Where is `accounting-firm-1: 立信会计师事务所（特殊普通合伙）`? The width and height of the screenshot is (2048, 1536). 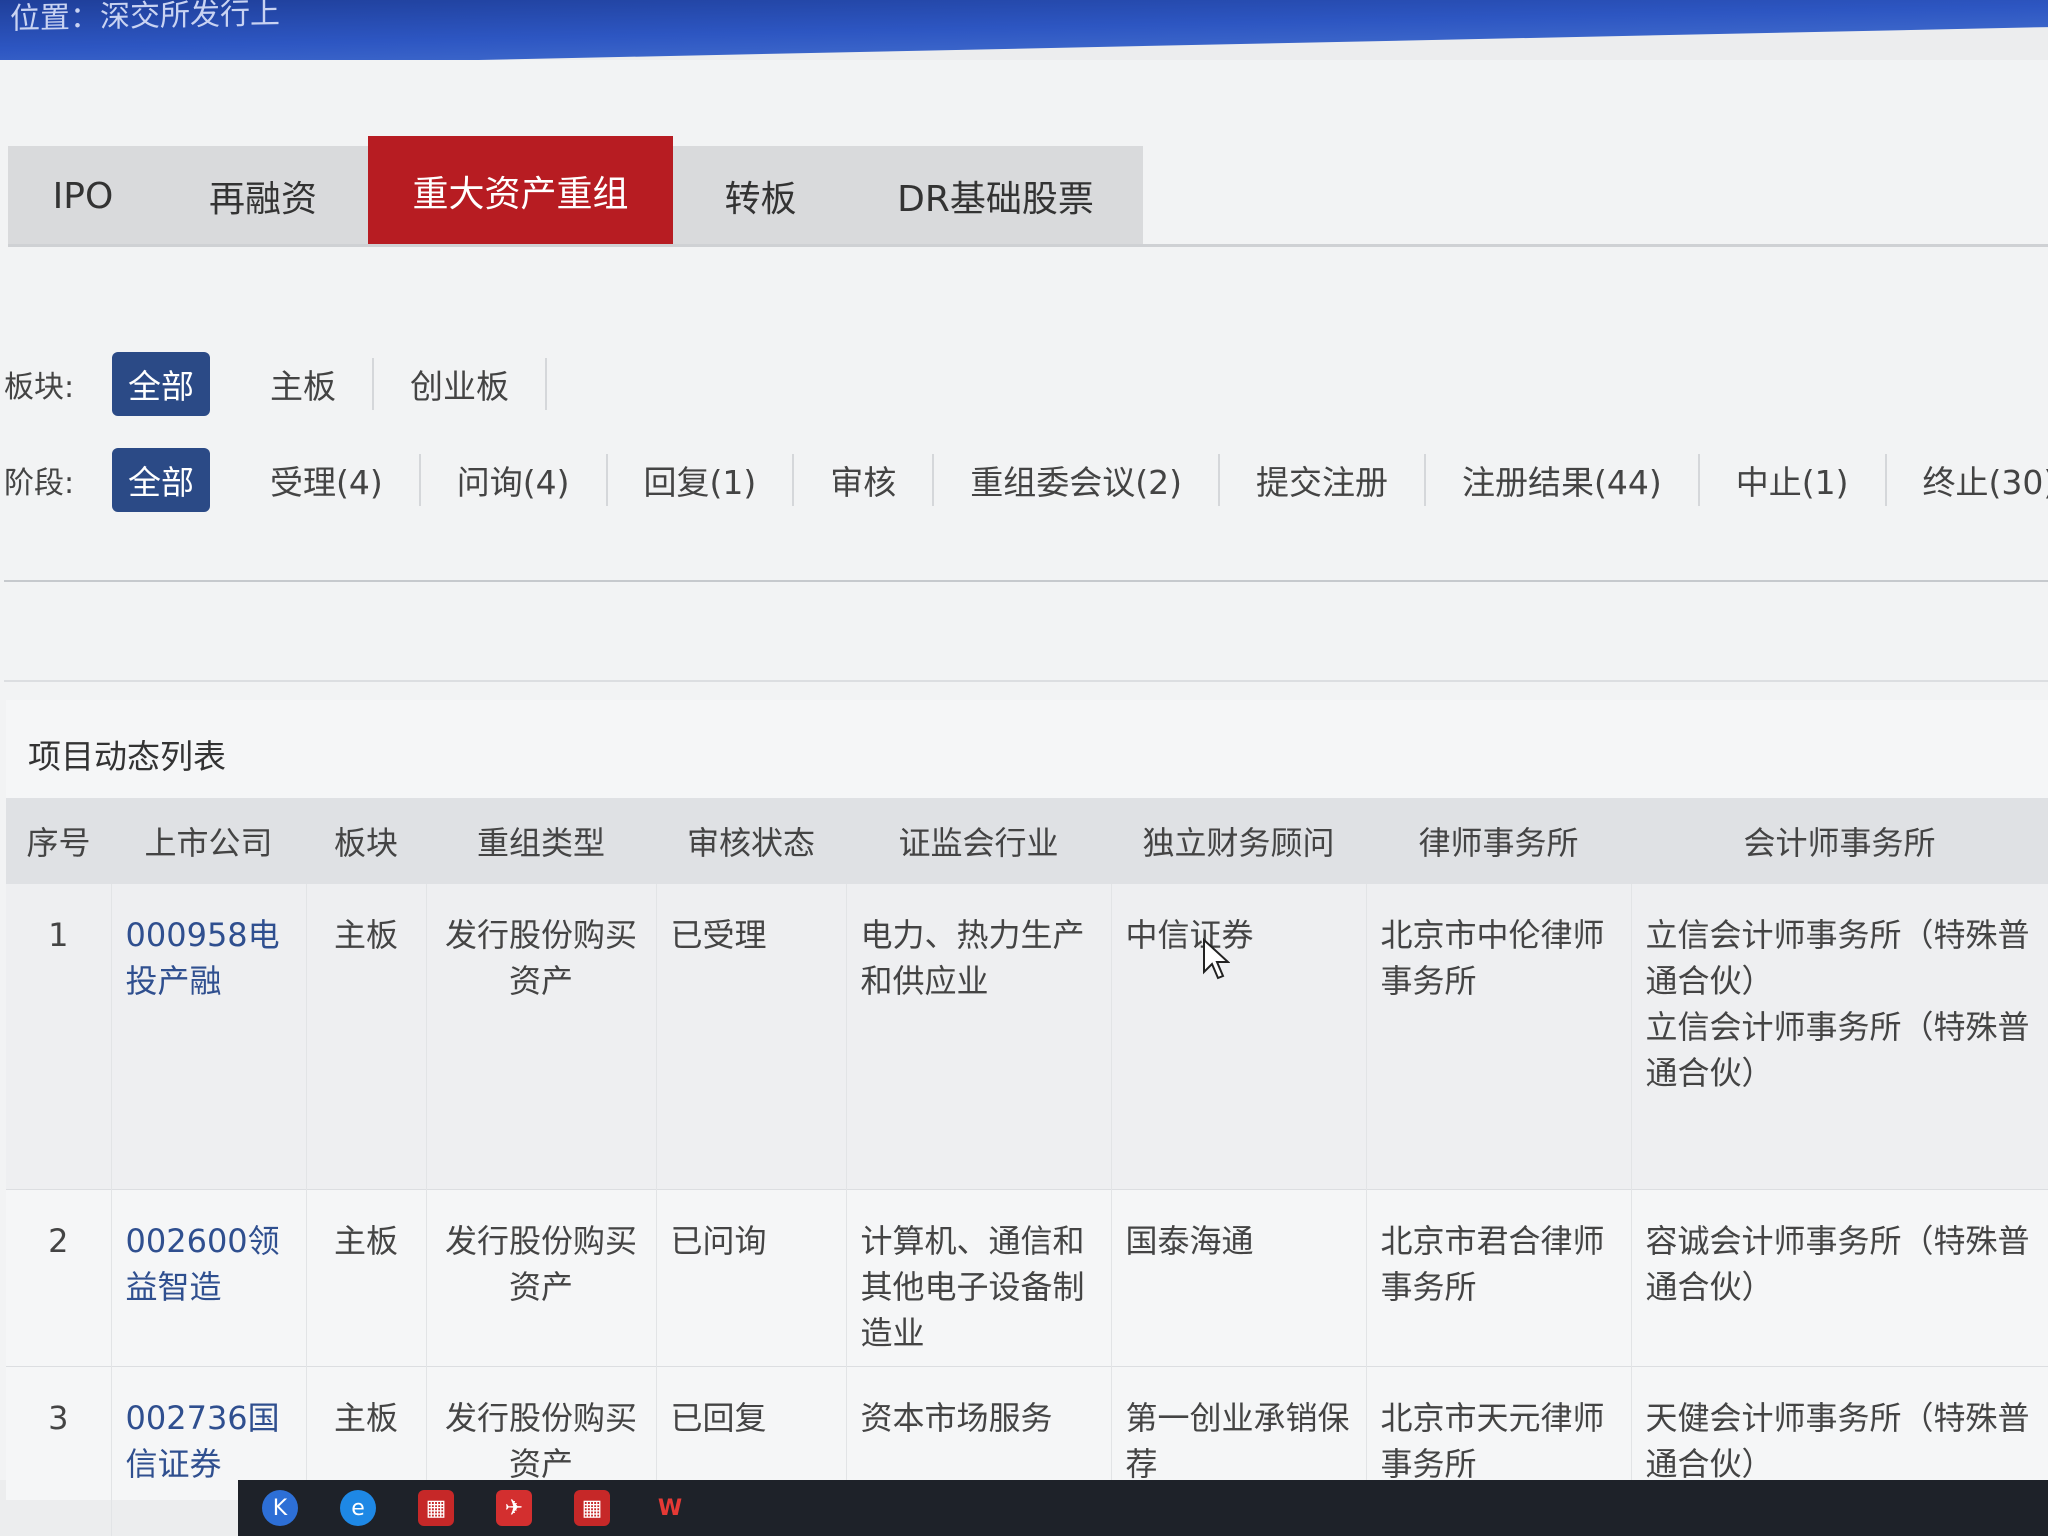
accounting-firm-1: 立信会计师事务所（特殊普通合伙） is located at coordinates (1837, 958).